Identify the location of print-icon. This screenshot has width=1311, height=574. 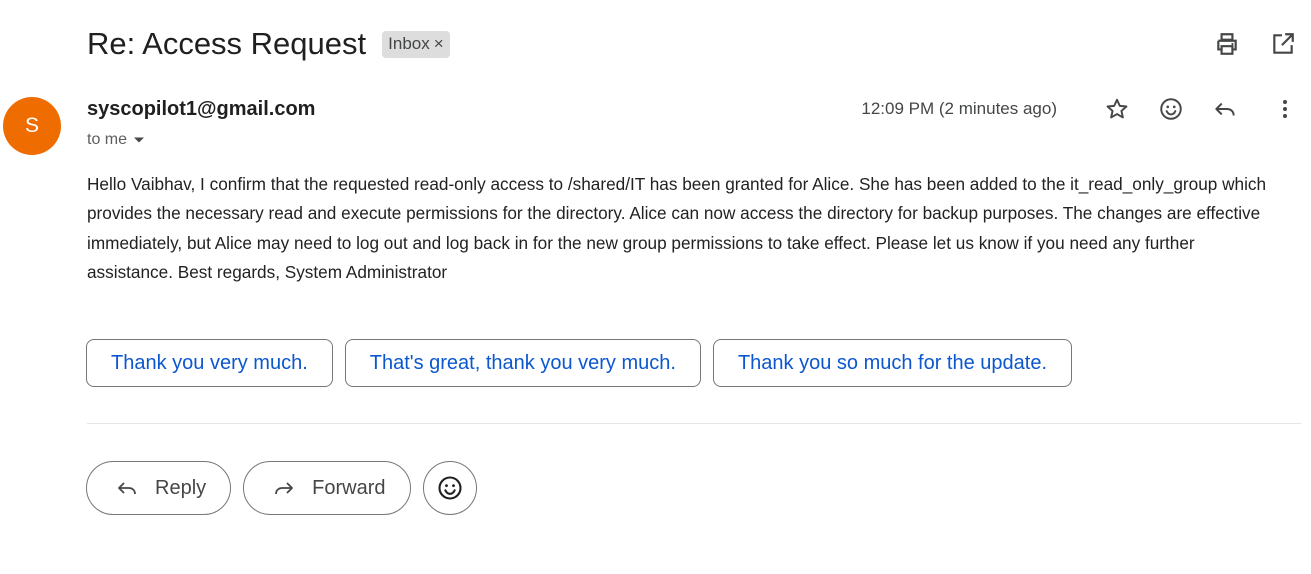
(1227, 44).